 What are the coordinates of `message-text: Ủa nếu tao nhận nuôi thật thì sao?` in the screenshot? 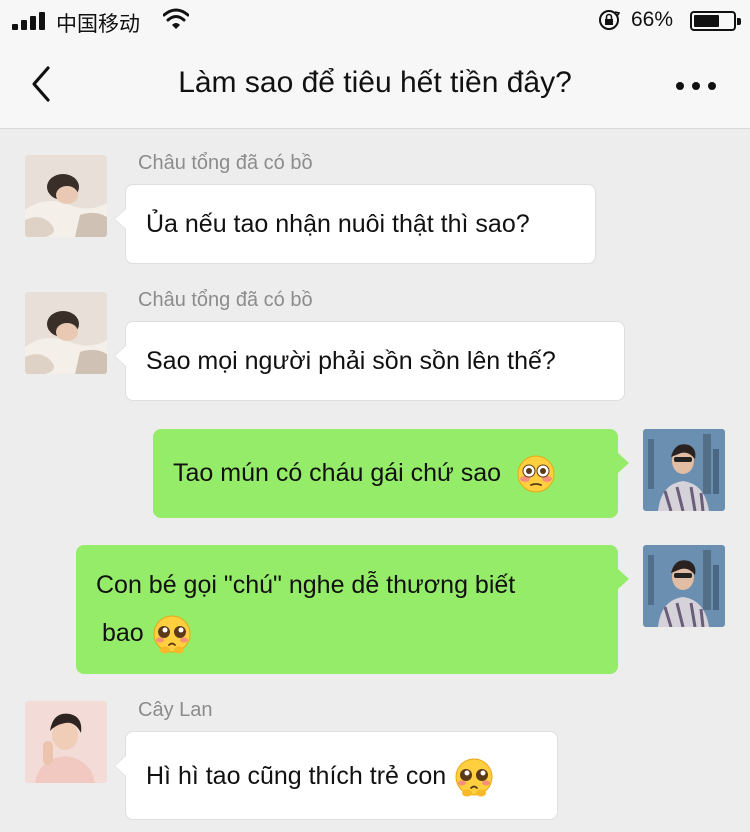 It's located at (338, 224).